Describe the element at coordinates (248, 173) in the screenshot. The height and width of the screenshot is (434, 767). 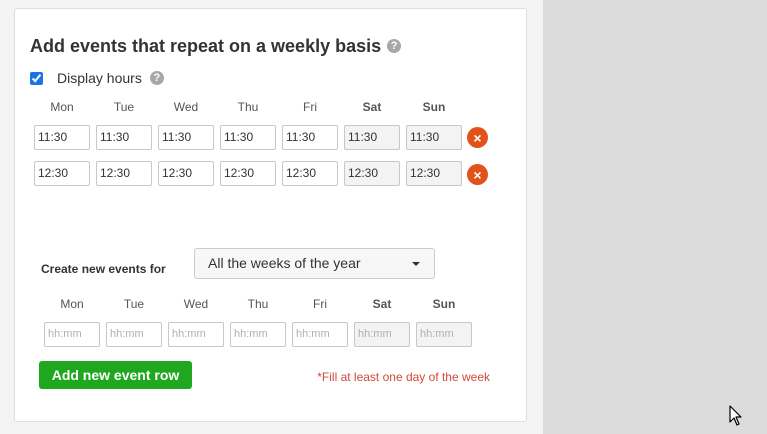
I see `time-input-thu: 12:30` at that location.